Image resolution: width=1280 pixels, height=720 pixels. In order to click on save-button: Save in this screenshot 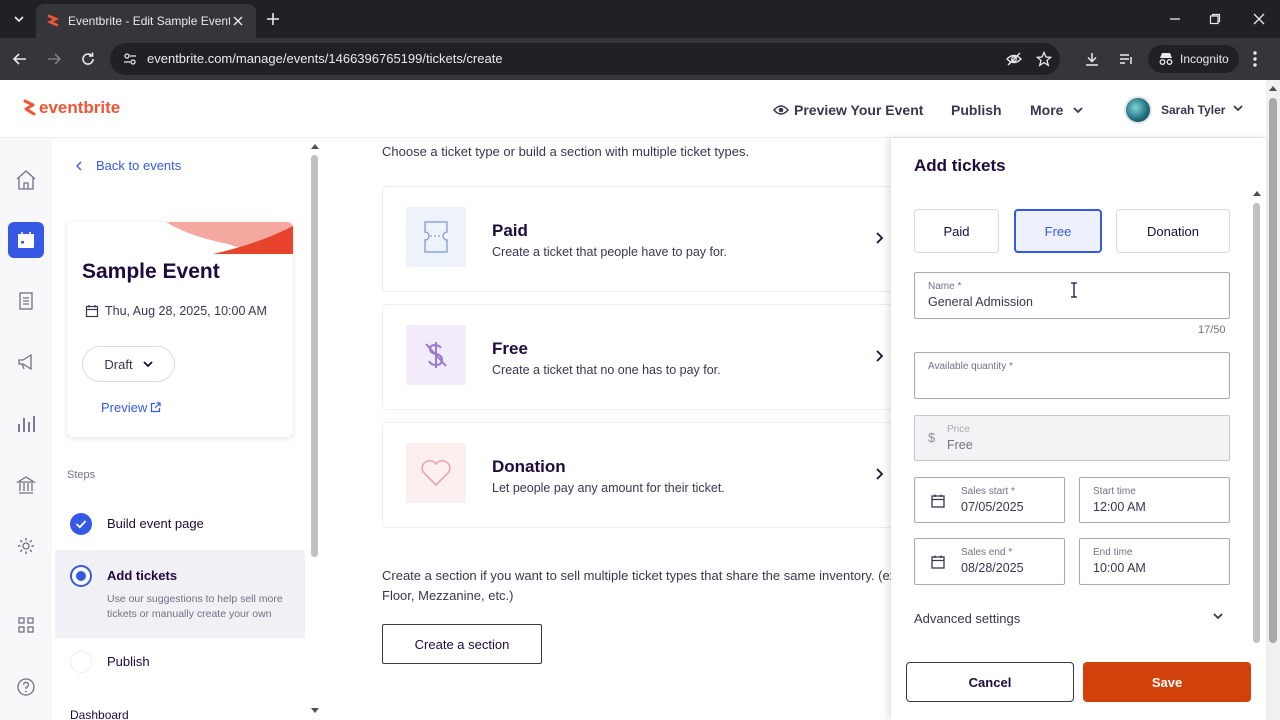, I will do `click(1167, 682)`.